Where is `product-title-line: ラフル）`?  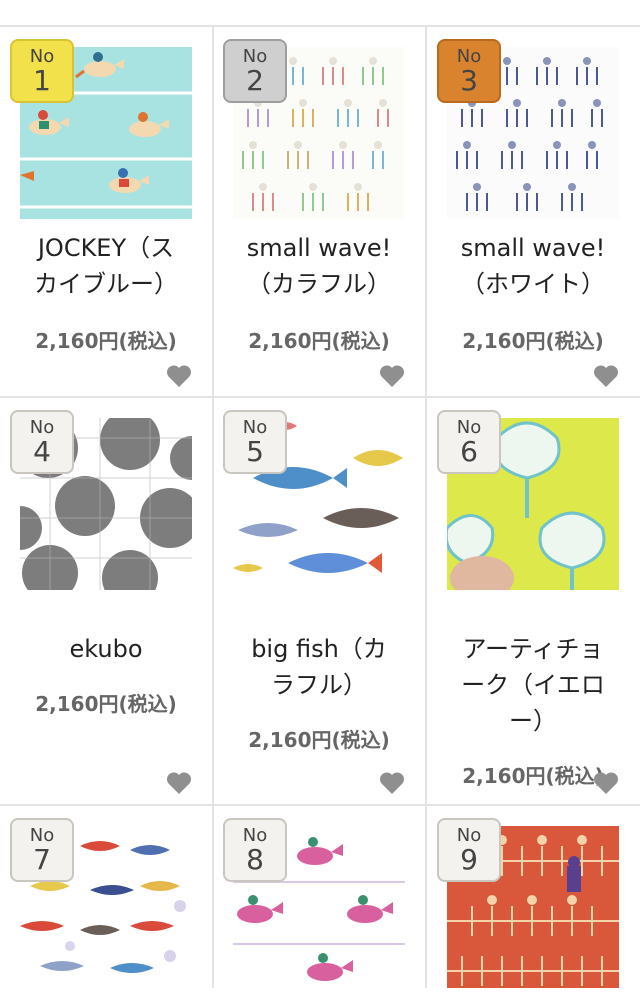
product-title-line: ラフル） is located at coordinates (319, 685).